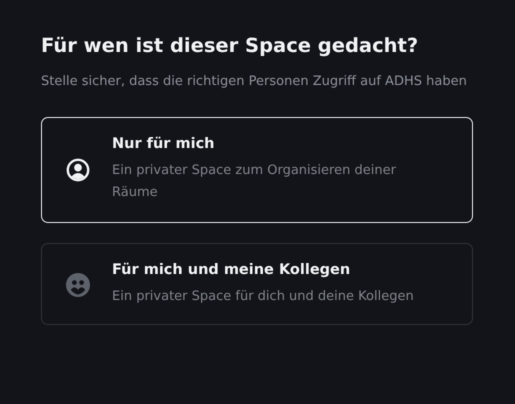  I want to click on option-description: Ein privater Space für dich und deine Kollegen, so click(263, 297).